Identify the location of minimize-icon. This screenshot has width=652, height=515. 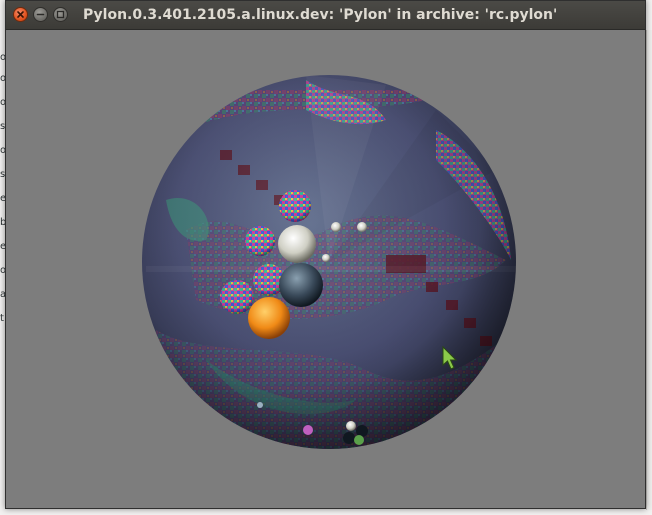
(40, 14).